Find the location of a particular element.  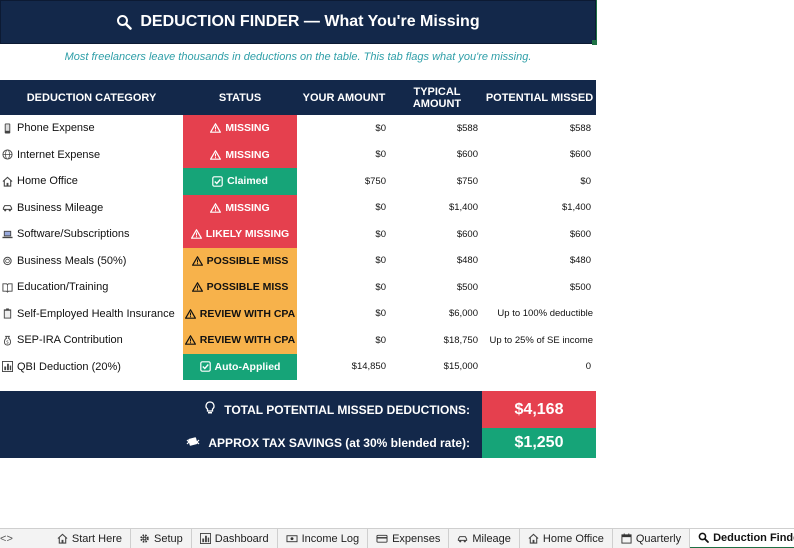

typical-amount-cell: $480 is located at coordinates (437, 261).